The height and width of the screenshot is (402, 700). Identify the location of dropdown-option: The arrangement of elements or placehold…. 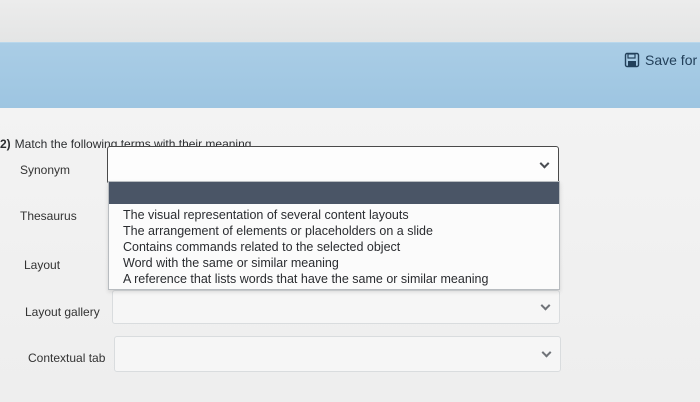
(341, 231).